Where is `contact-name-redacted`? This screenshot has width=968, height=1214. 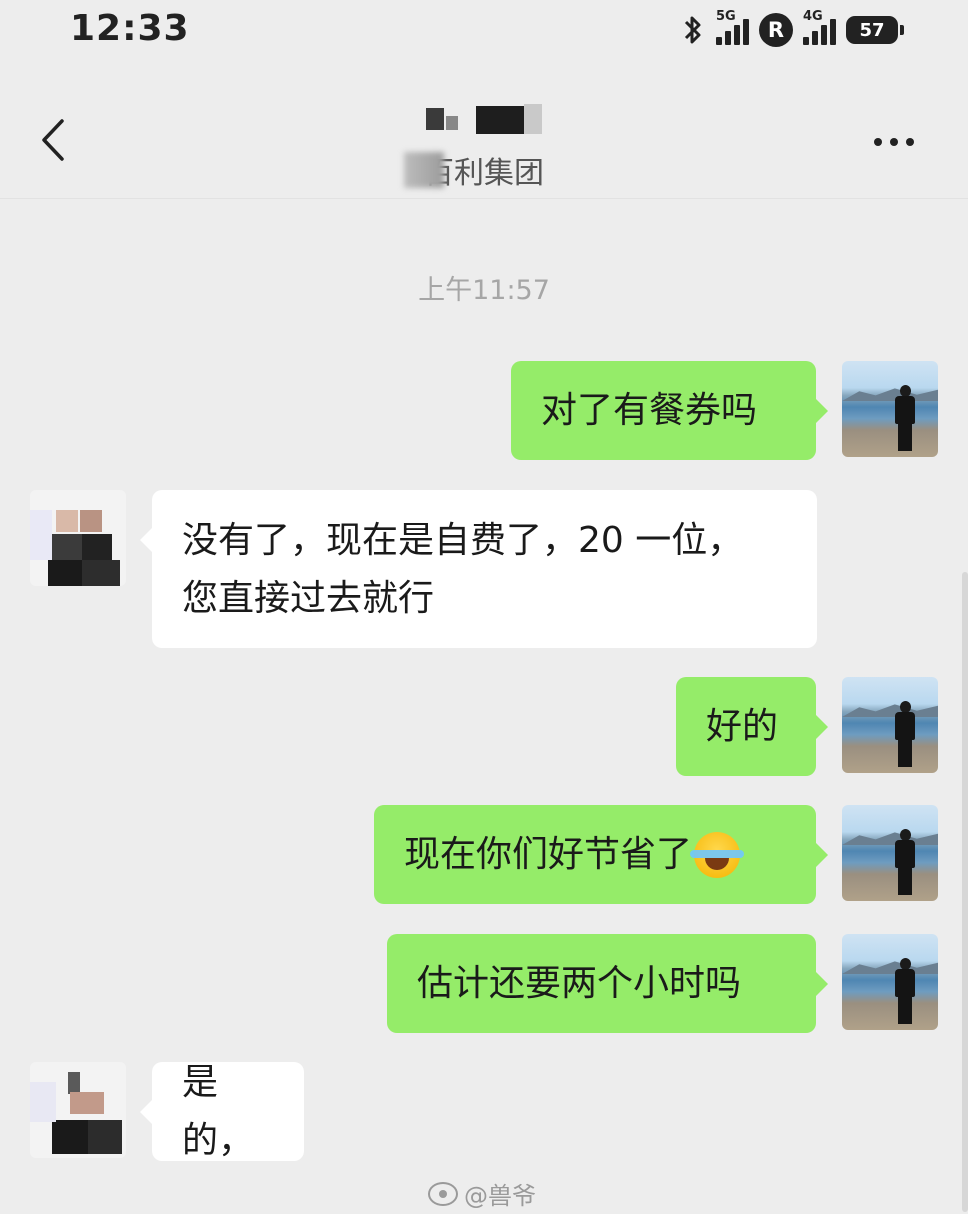 contact-name-redacted is located at coordinates (485, 118).